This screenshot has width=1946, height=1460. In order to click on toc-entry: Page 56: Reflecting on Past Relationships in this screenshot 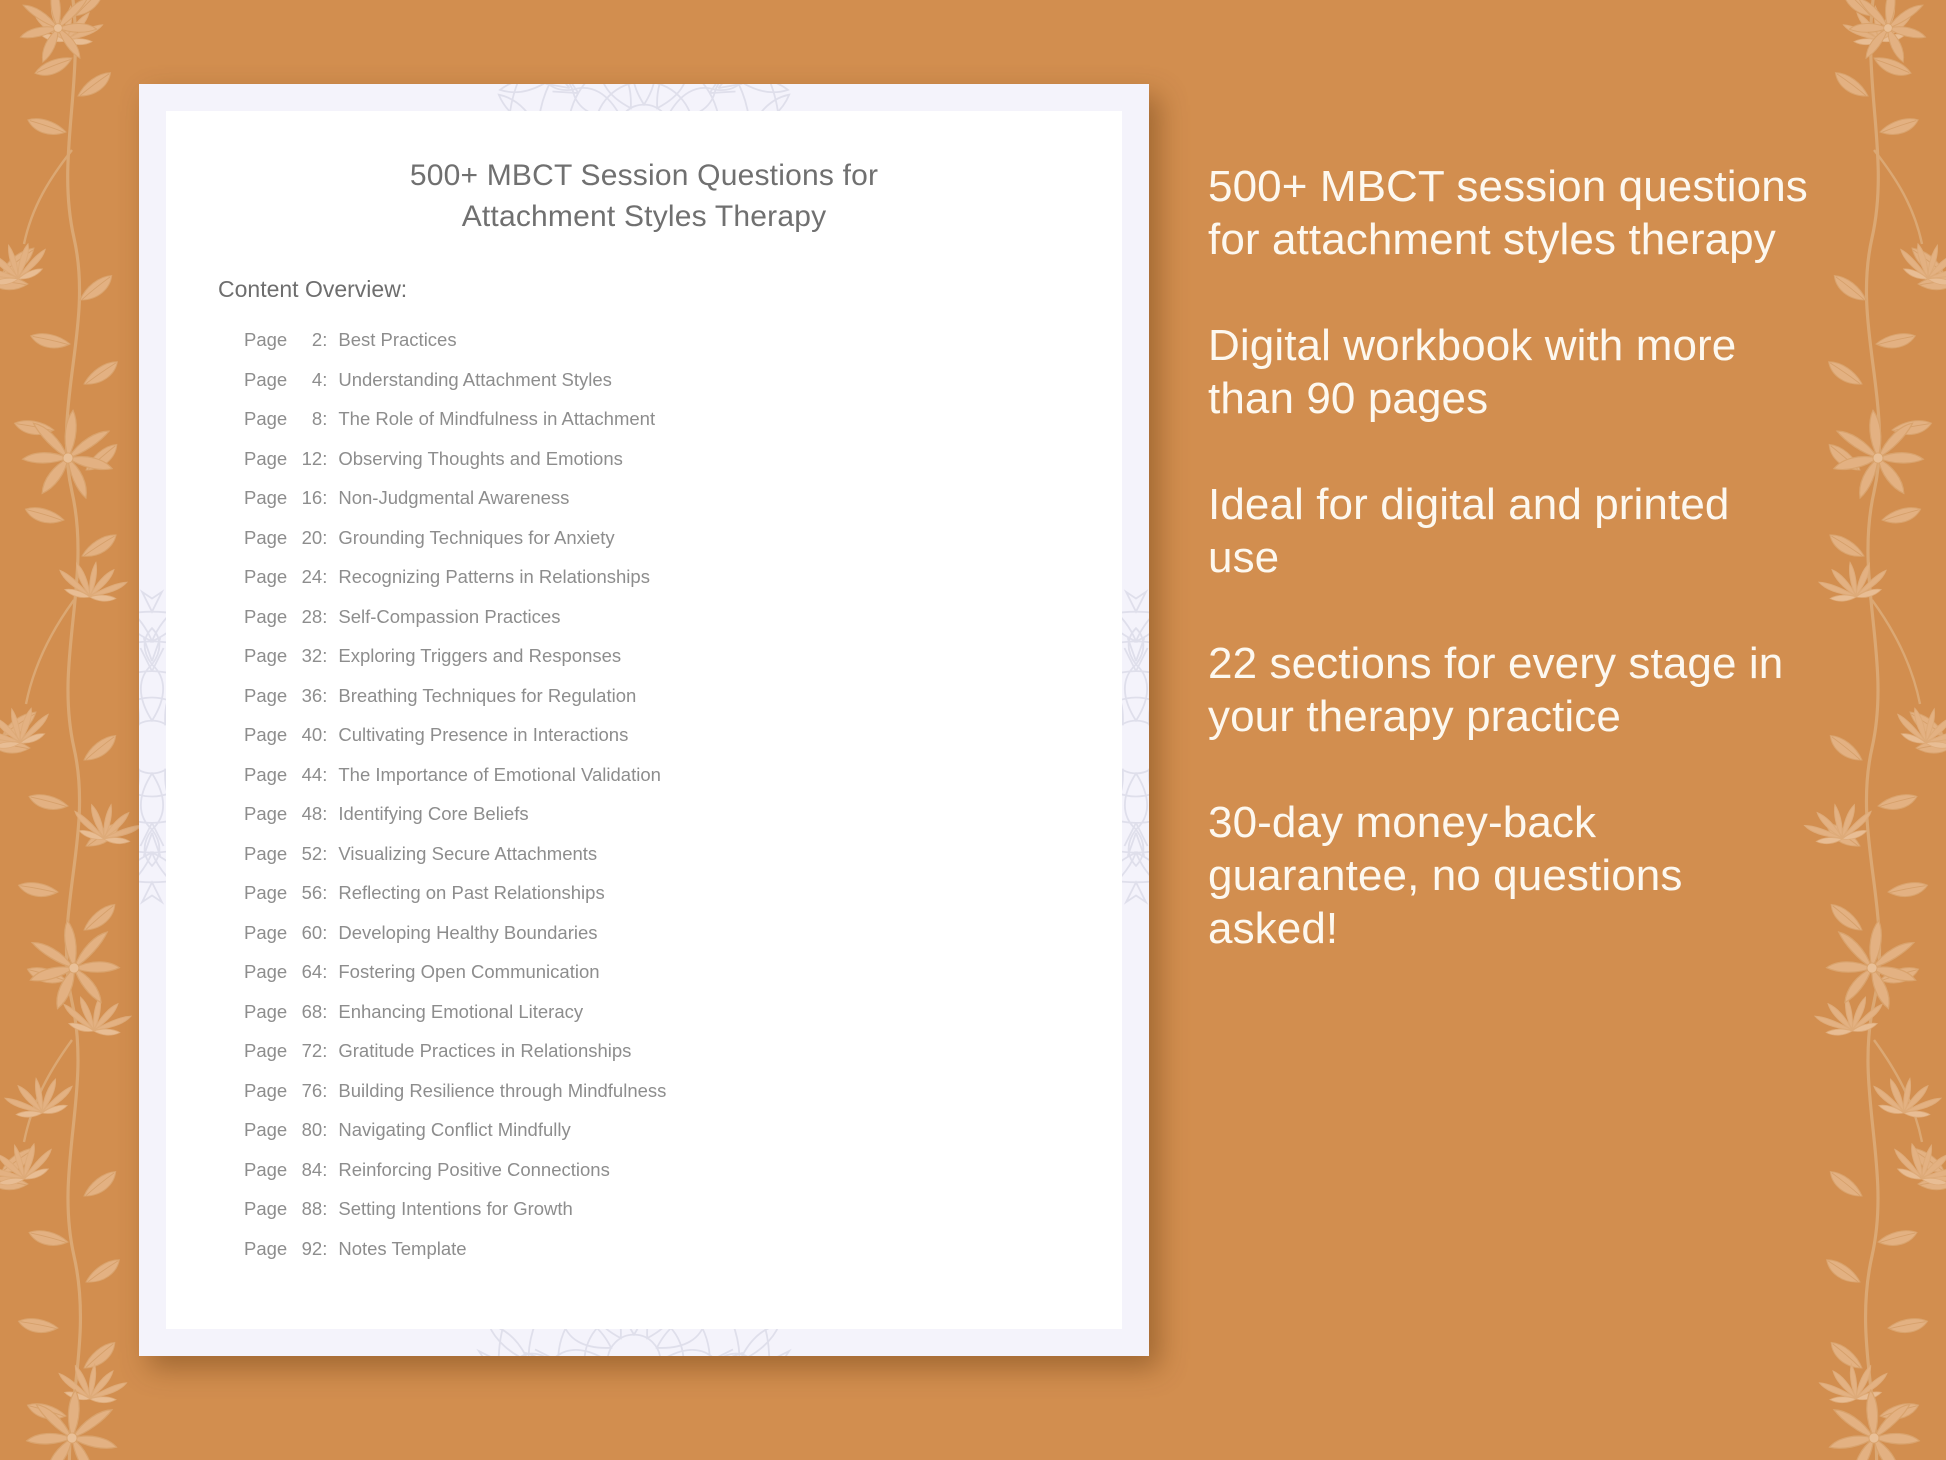, I will do `click(673, 902)`.